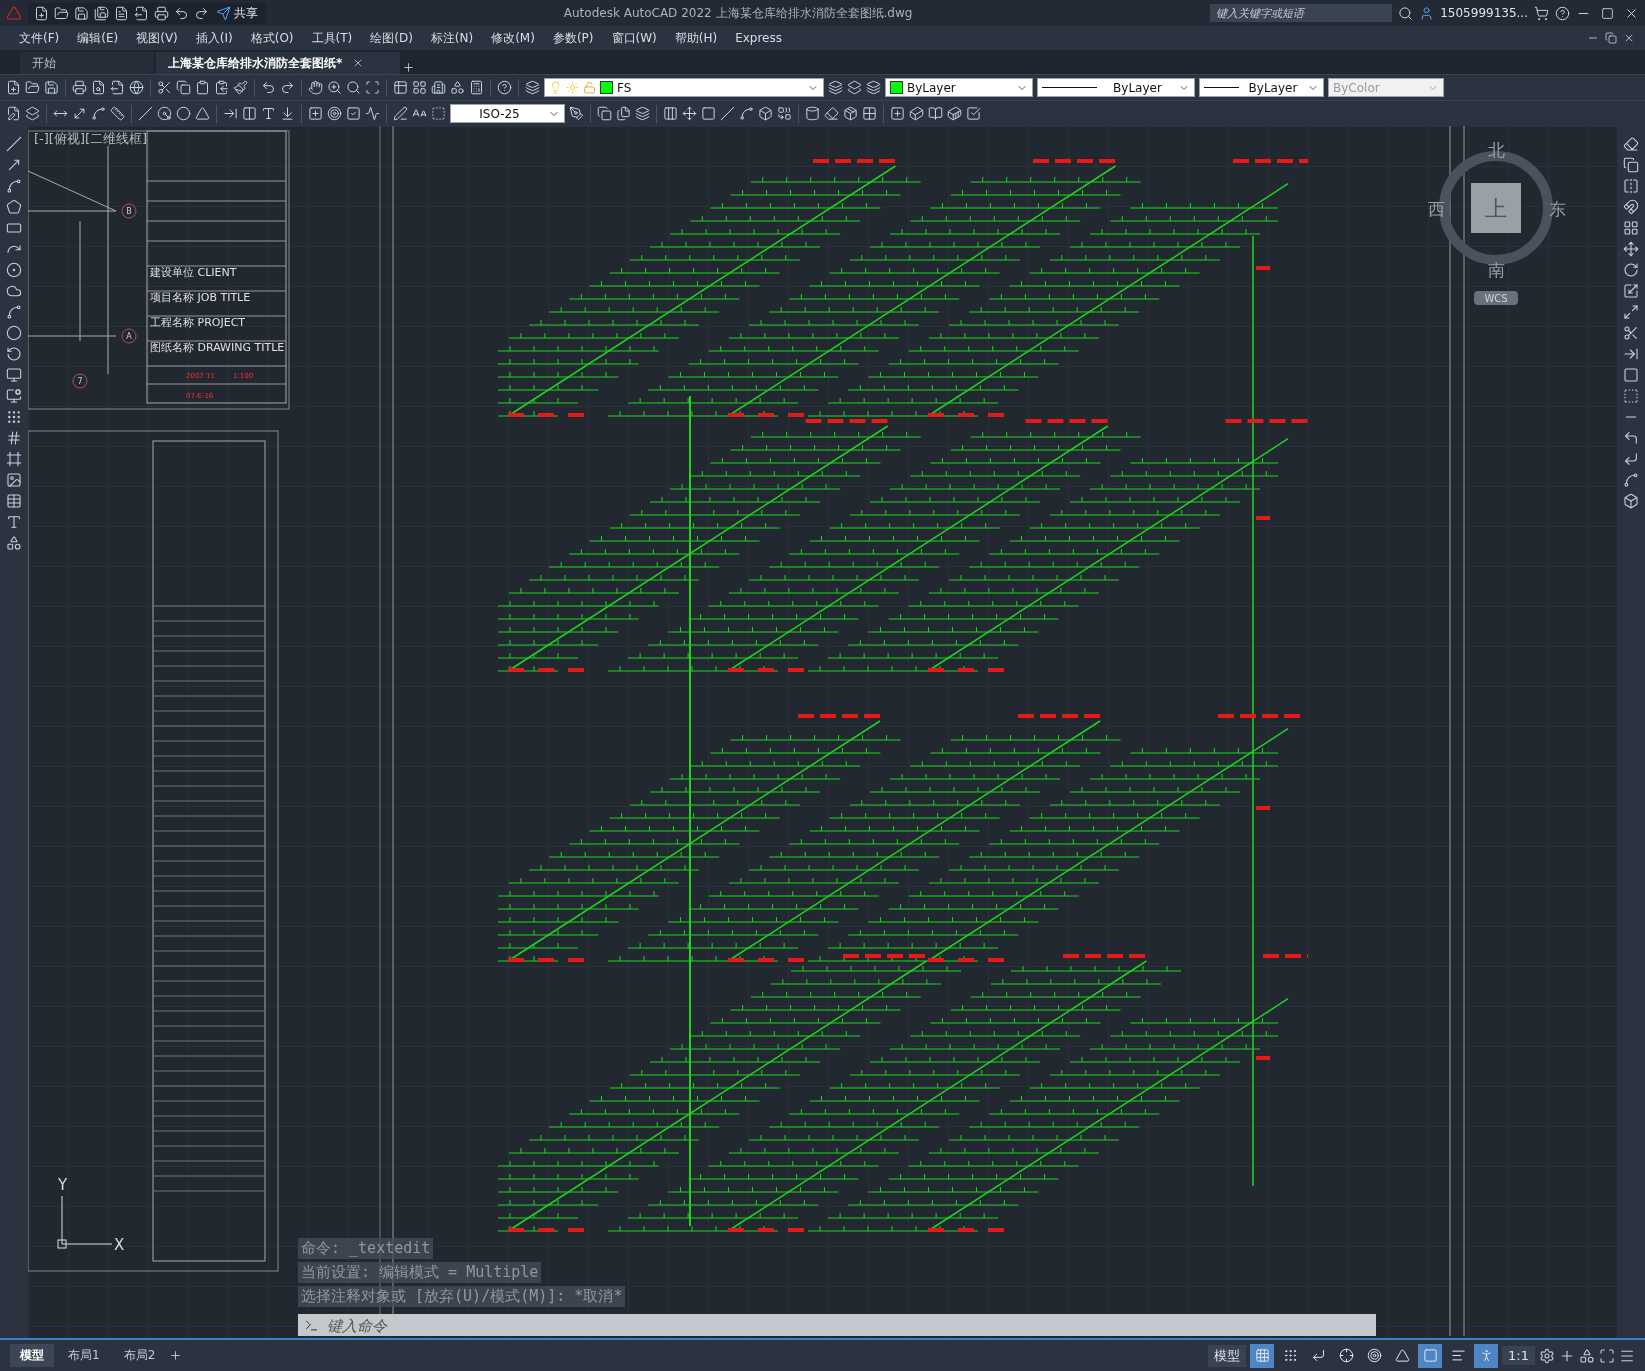  What do you see at coordinates (1557, 209) in the screenshot?
I see `compass-direction: 东` at bounding box center [1557, 209].